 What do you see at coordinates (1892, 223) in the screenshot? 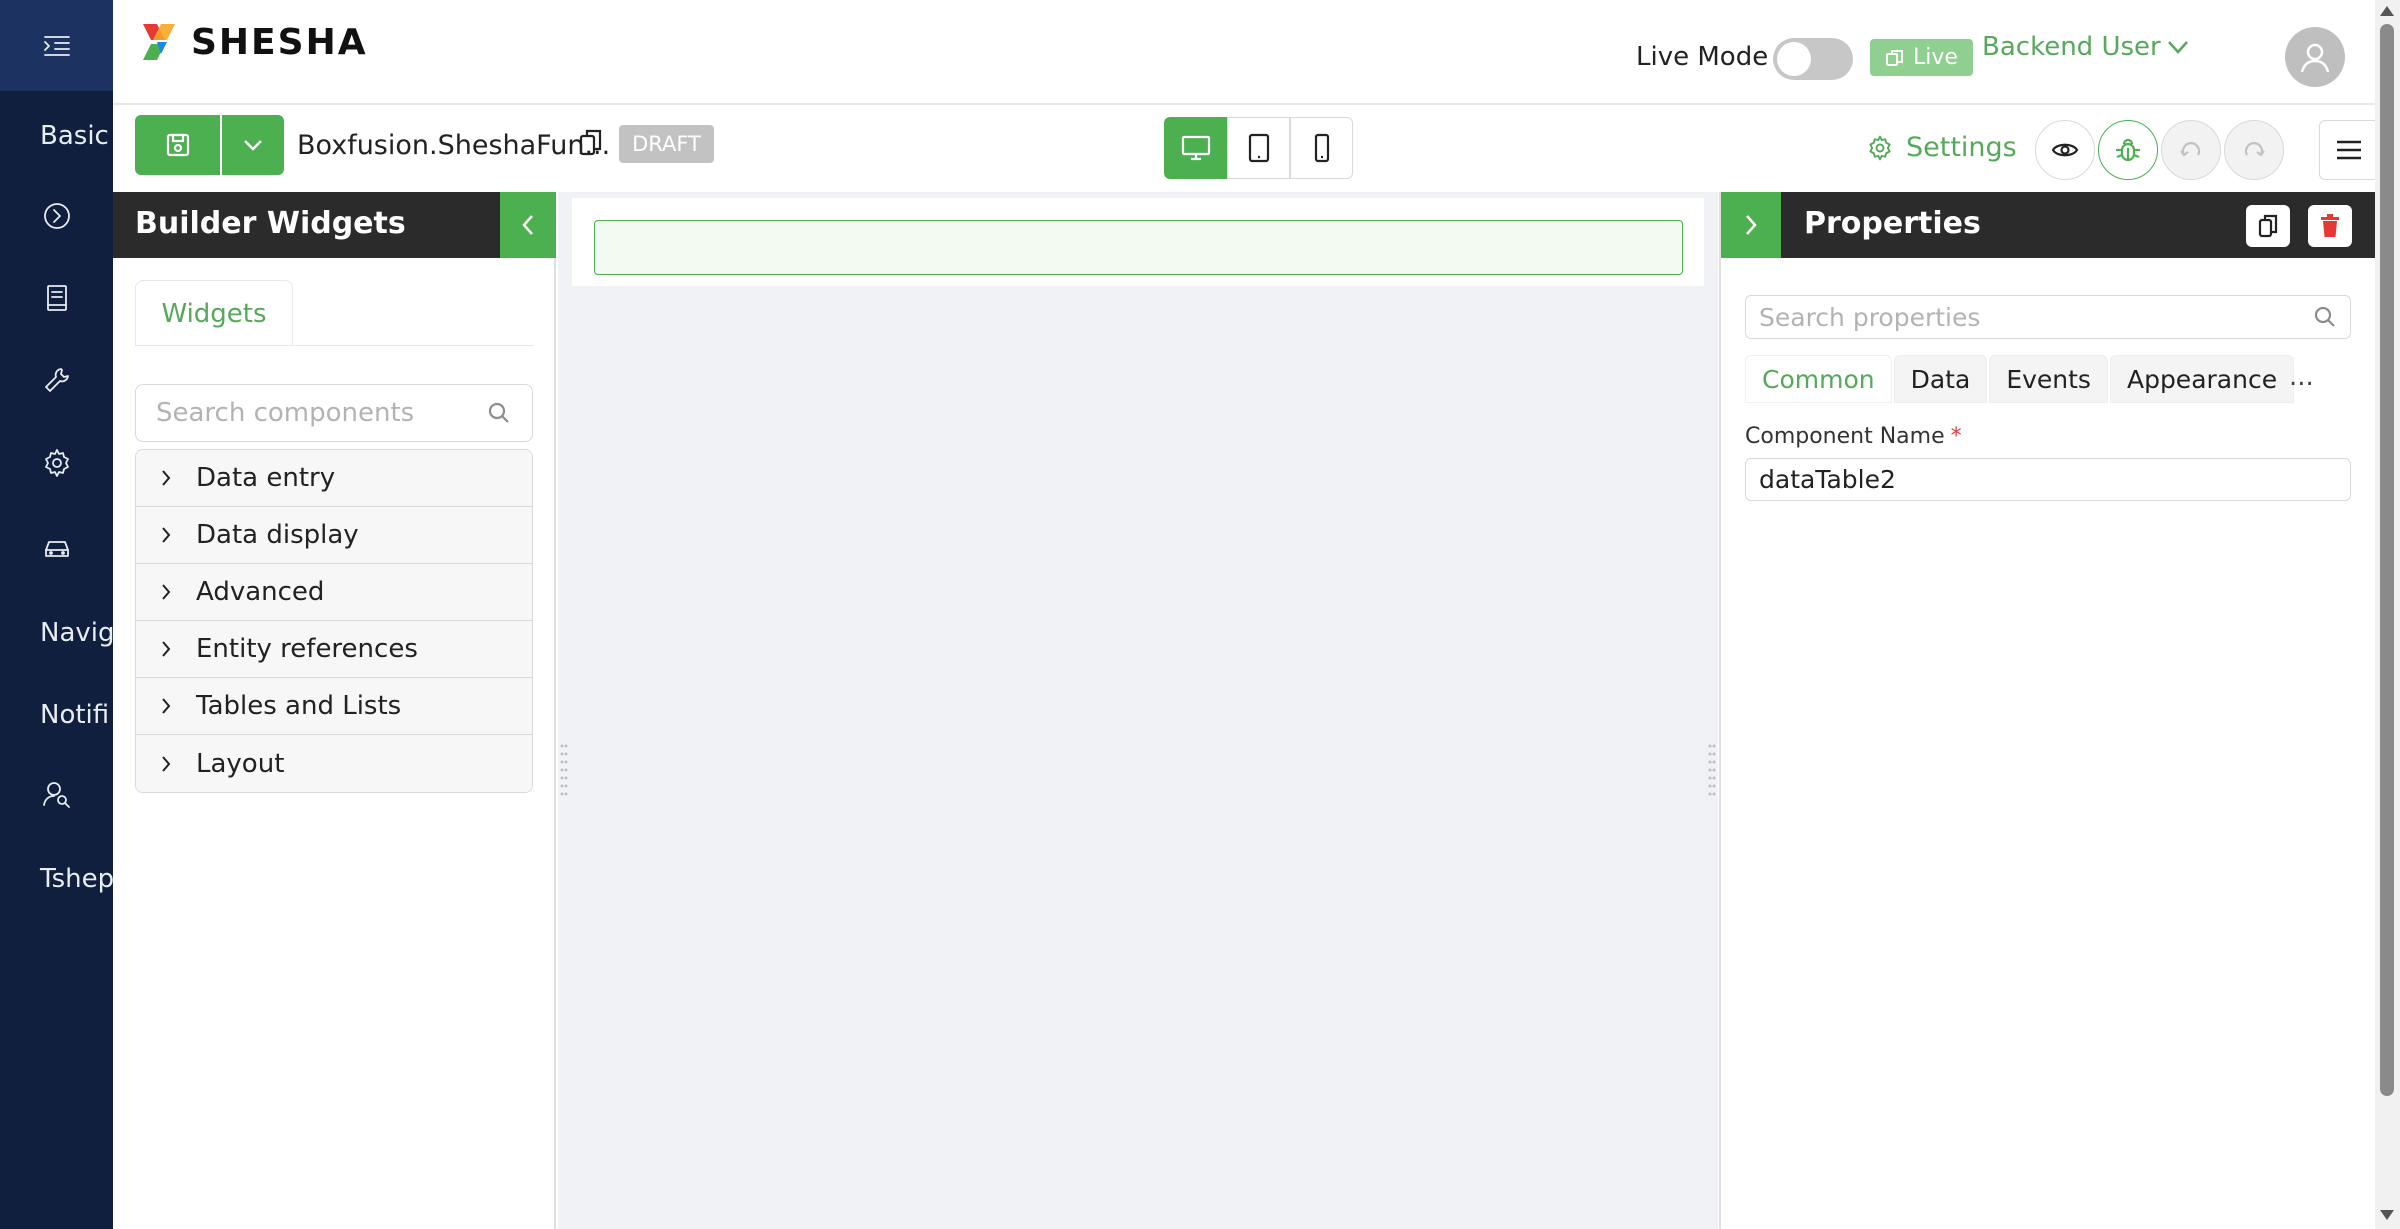
I see `properties-panel-title: Properties` at bounding box center [1892, 223].